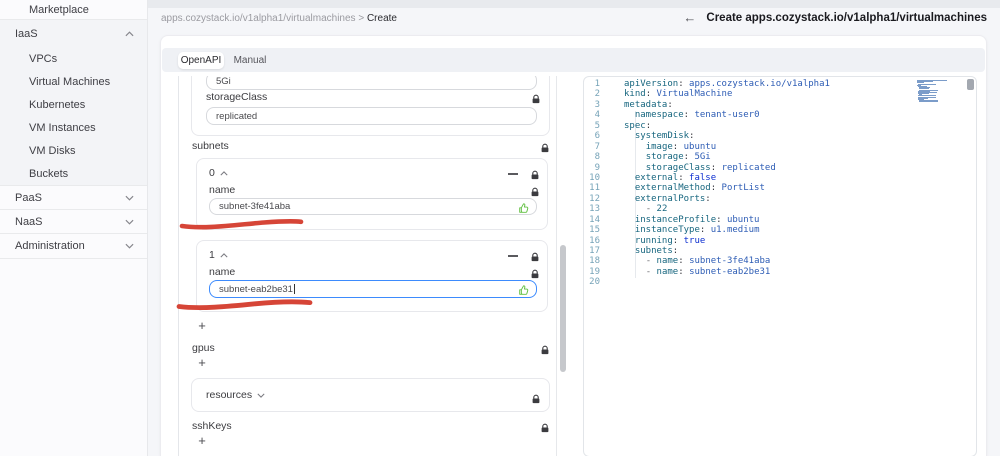 The width and height of the screenshot is (1000, 456). Describe the element at coordinates (672, 198) in the screenshot. I see `code-line: externalPorts:` at that location.